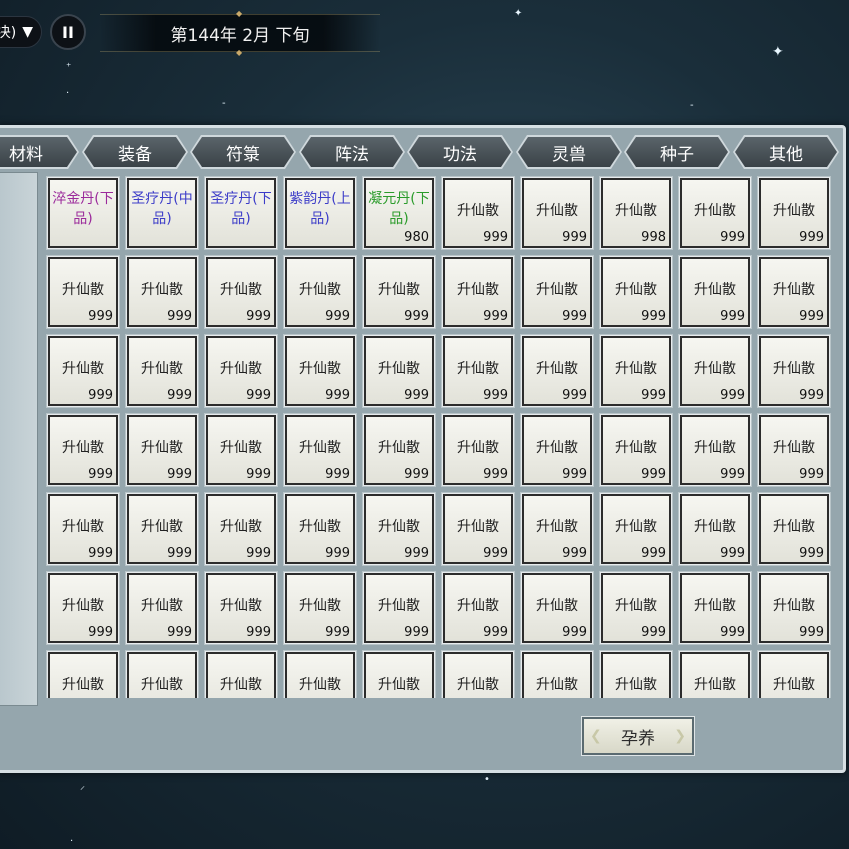 The width and height of the screenshot is (849, 849). Describe the element at coordinates (352, 152) in the screenshot. I see `tab-3: 阵法` at that location.